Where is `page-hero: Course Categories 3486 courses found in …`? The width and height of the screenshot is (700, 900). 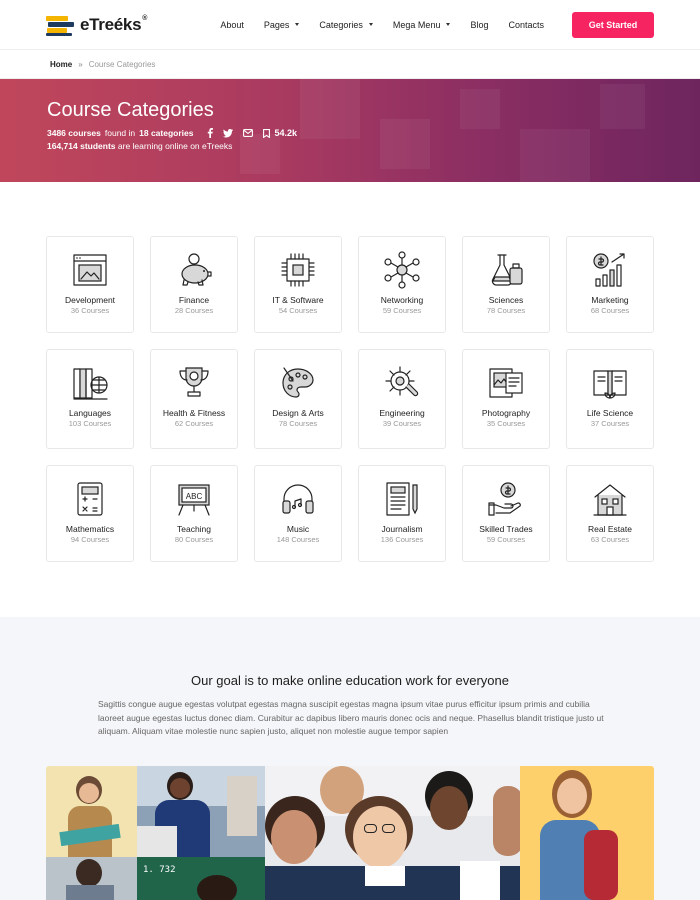 page-hero: Course Categories 3486 courses found in … is located at coordinates (350, 130).